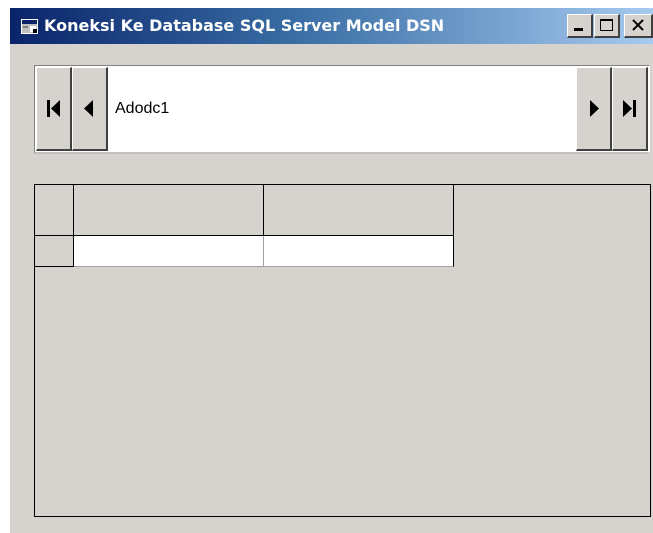  I want to click on grid-corner-header, so click(54, 210).